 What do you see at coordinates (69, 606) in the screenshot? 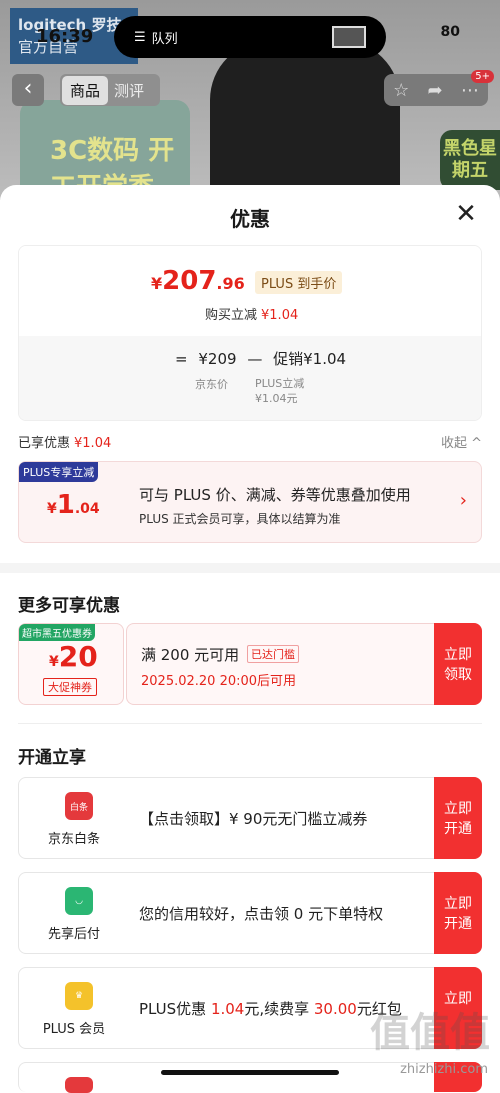
I see `more-offers-heading: 更多可享优惠` at bounding box center [69, 606].